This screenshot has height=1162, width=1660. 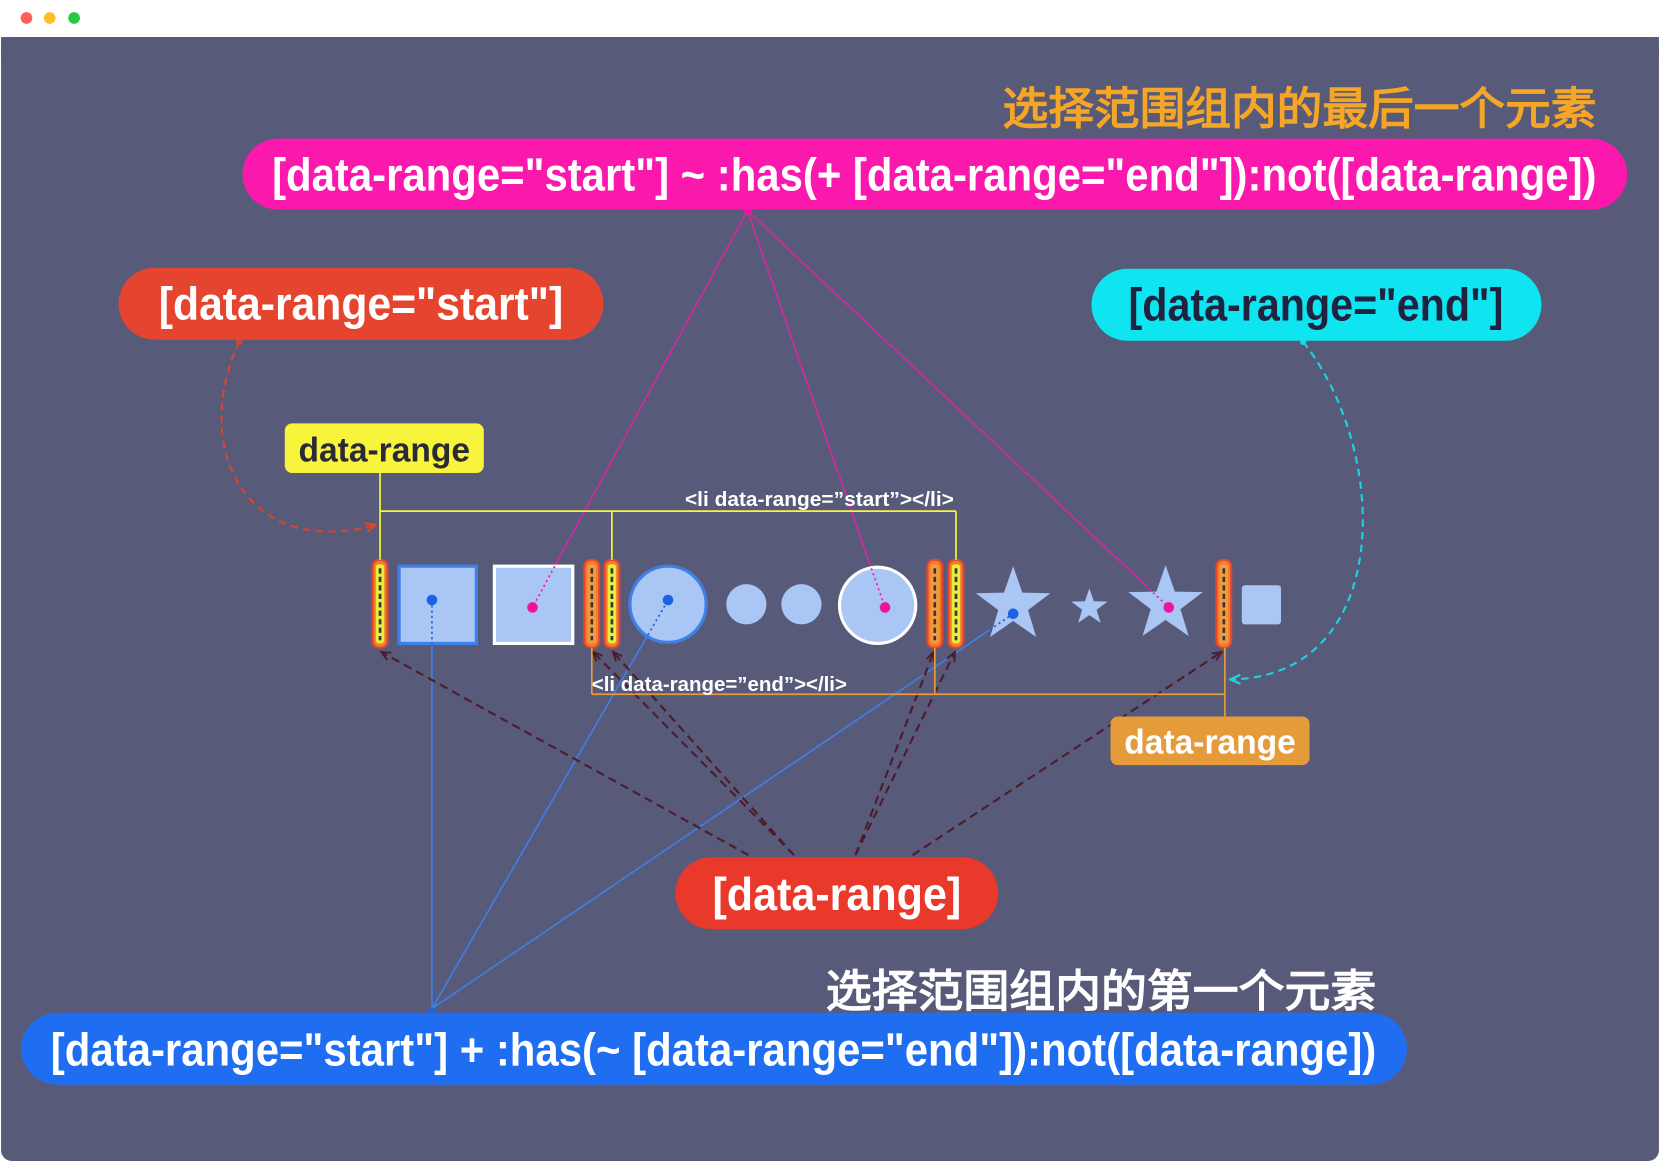 I want to click on any-marker-text: [data-range], so click(x=836, y=894).